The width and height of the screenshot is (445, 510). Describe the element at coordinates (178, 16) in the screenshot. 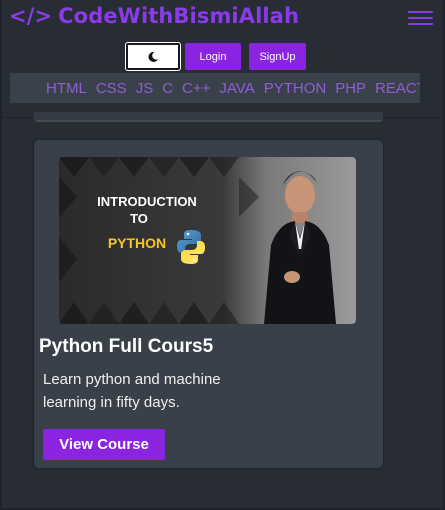

I see `brand-name: CodeWithBismiAllah` at that location.